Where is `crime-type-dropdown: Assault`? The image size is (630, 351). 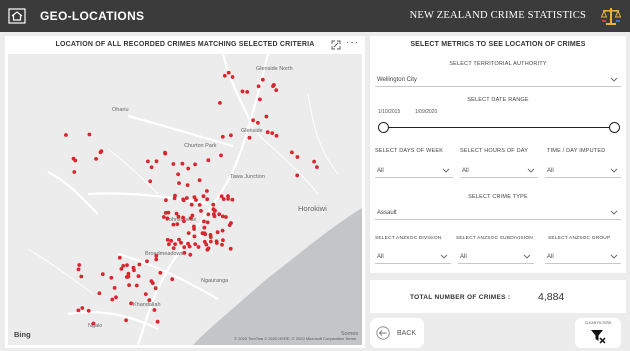
crime-type-dropdown: Assault is located at coordinates (498, 213).